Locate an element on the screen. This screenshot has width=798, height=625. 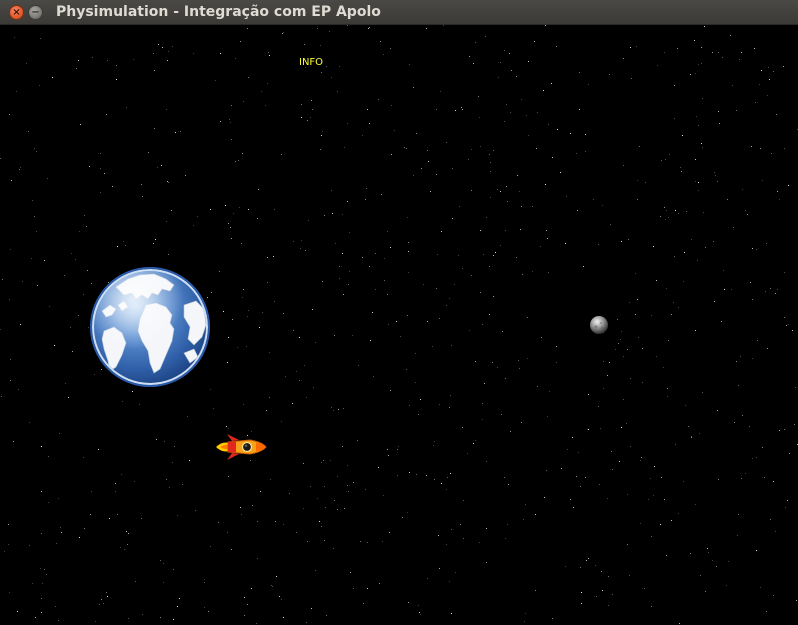
rocket-ship is located at coordinates (241, 447).